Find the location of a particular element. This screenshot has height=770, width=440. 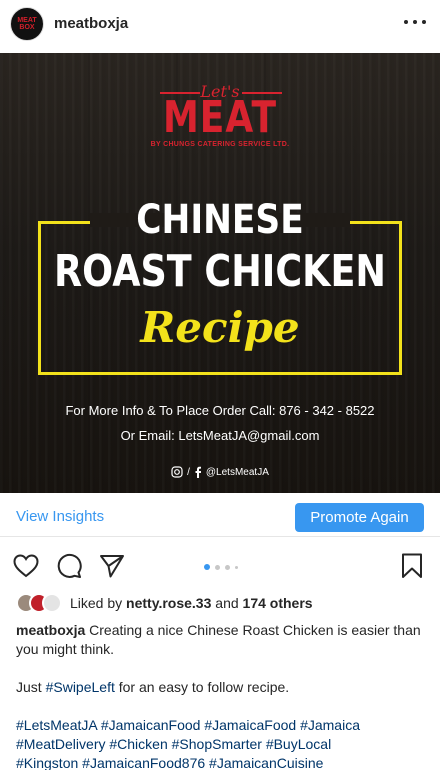

avatar: MEAT BOX is located at coordinates (27, 24).